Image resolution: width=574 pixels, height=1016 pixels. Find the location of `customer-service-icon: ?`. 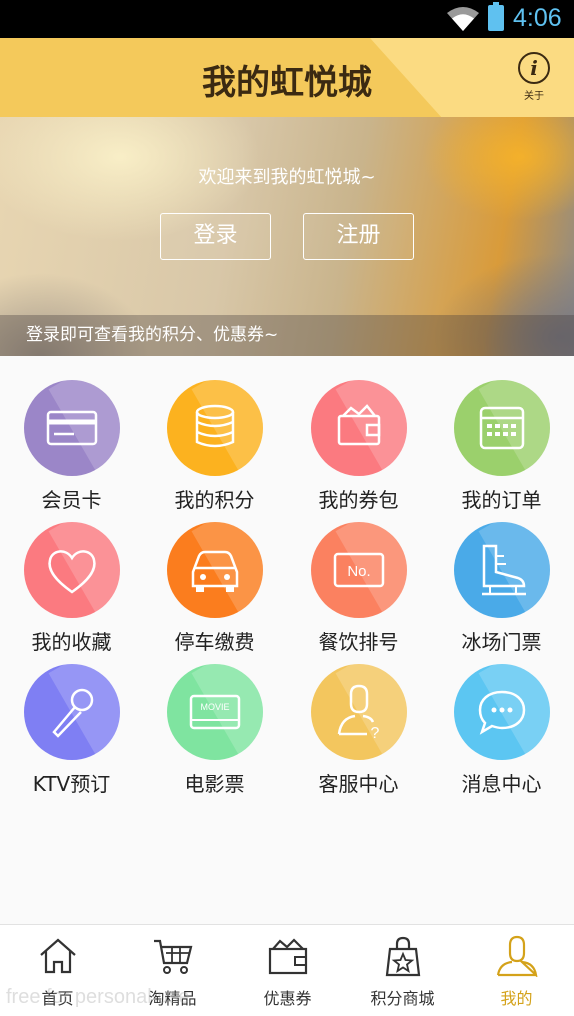

customer-service-icon: ? is located at coordinates (359, 712).